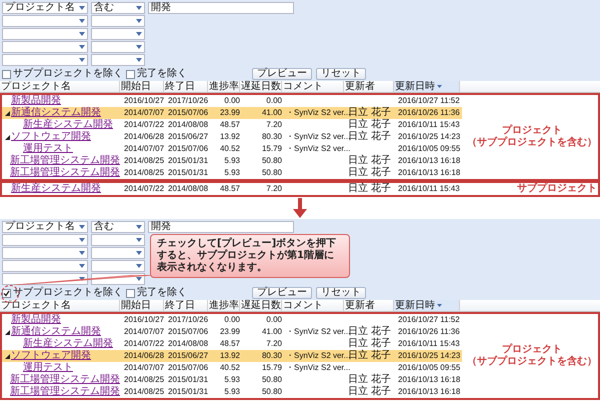  What do you see at coordinates (272, 368) in the screenshot?
I see `table-cell: 15.79` at bounding box center [272, 368].